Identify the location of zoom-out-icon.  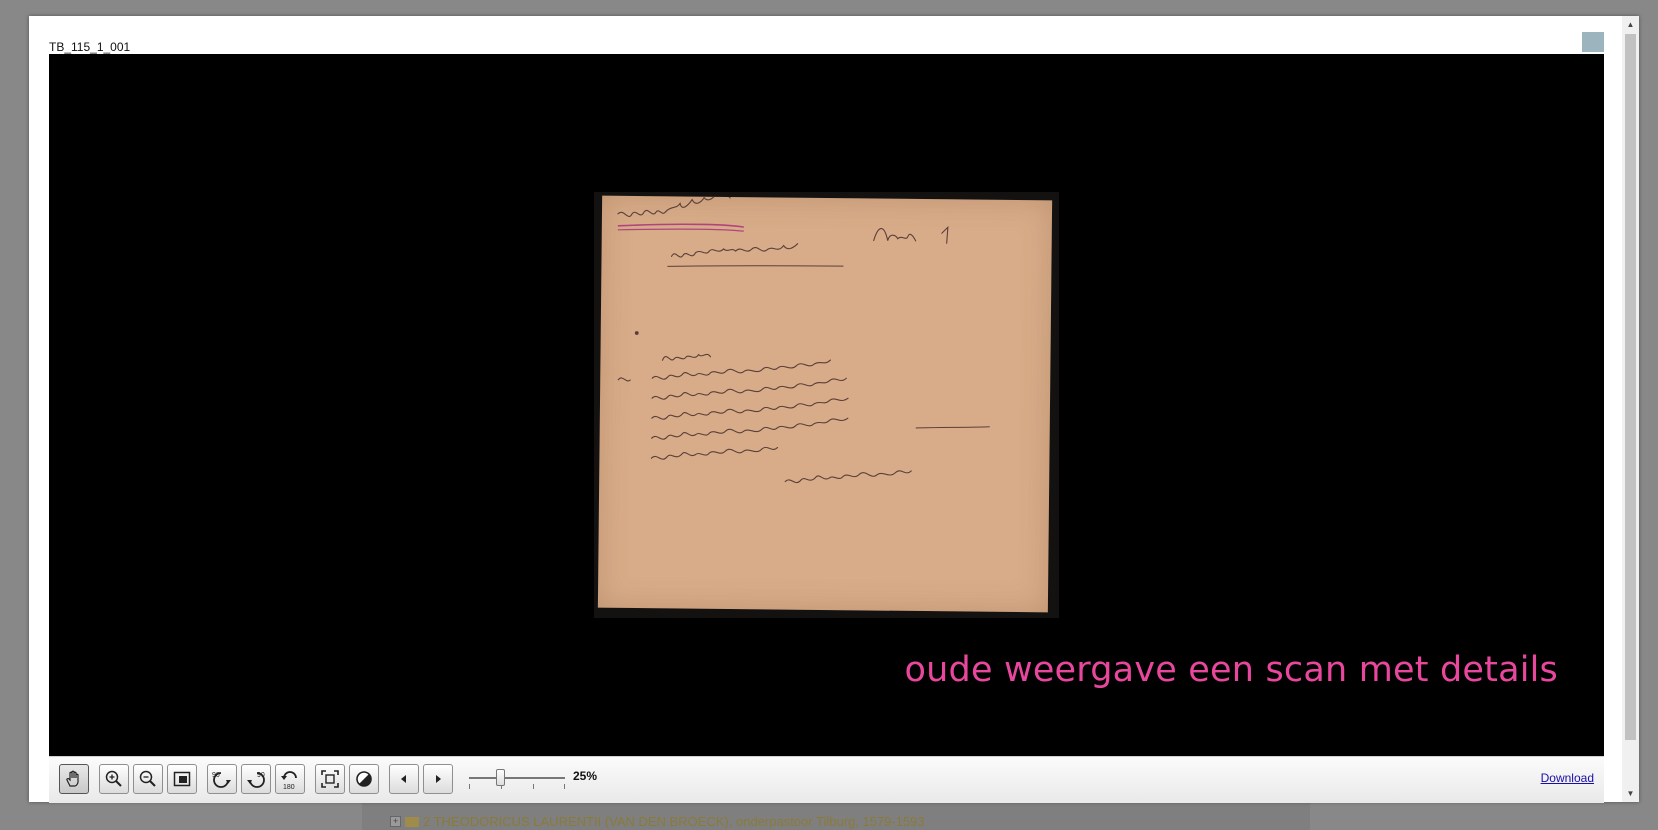
(147, 778).